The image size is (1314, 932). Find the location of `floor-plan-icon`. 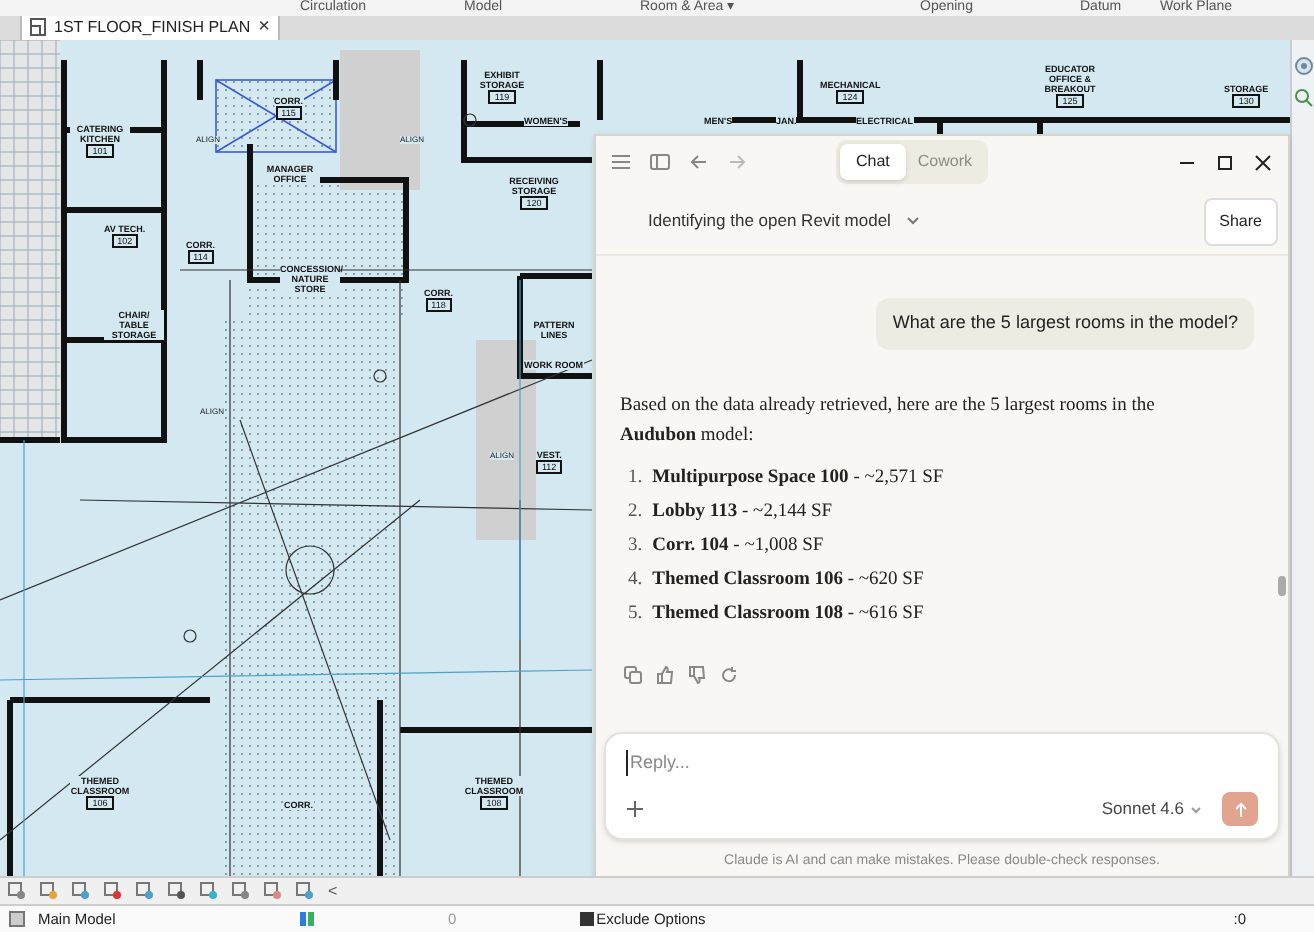

floor-plan-icon is located at coordinates (38, 27).